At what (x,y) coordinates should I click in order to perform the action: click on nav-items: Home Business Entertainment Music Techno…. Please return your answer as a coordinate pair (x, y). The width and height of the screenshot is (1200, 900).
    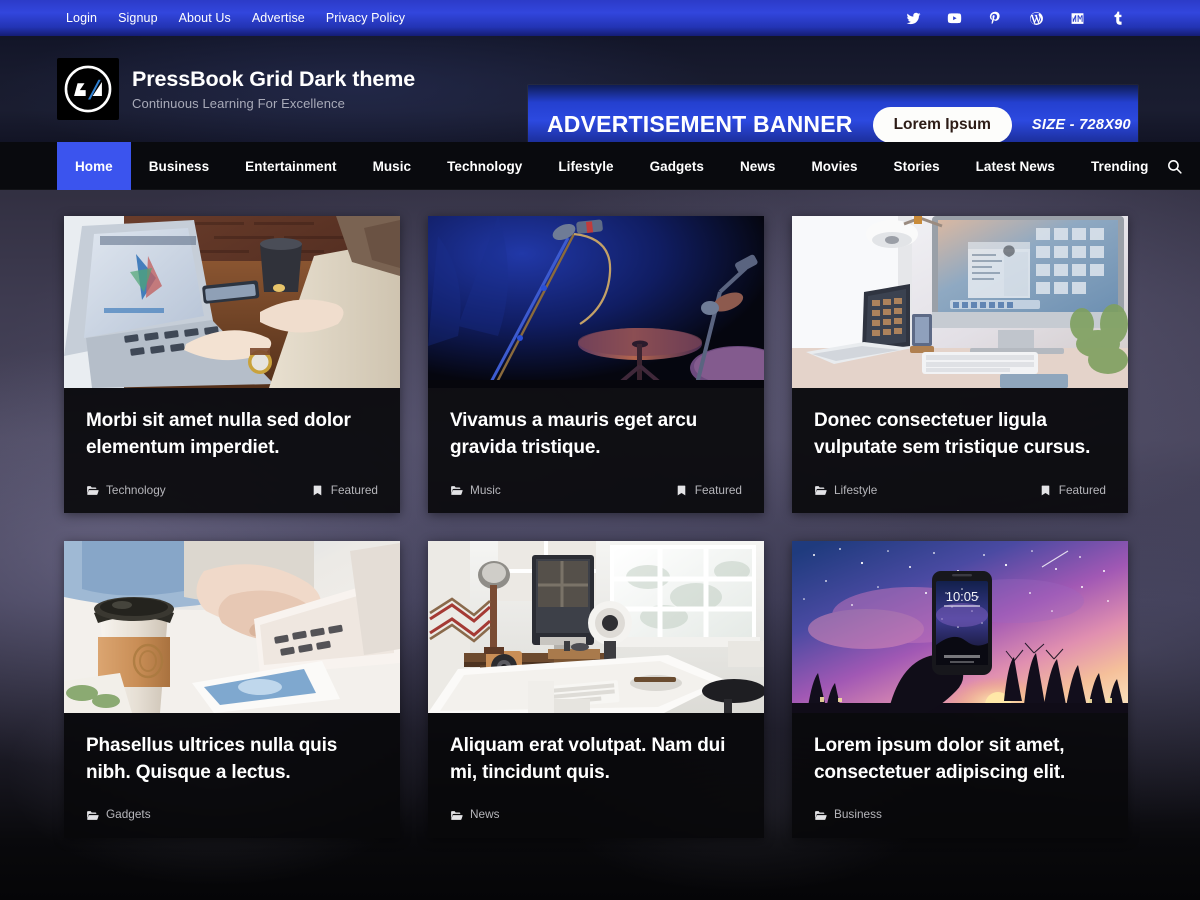
    Looking at the image, I should click on (611, 166).